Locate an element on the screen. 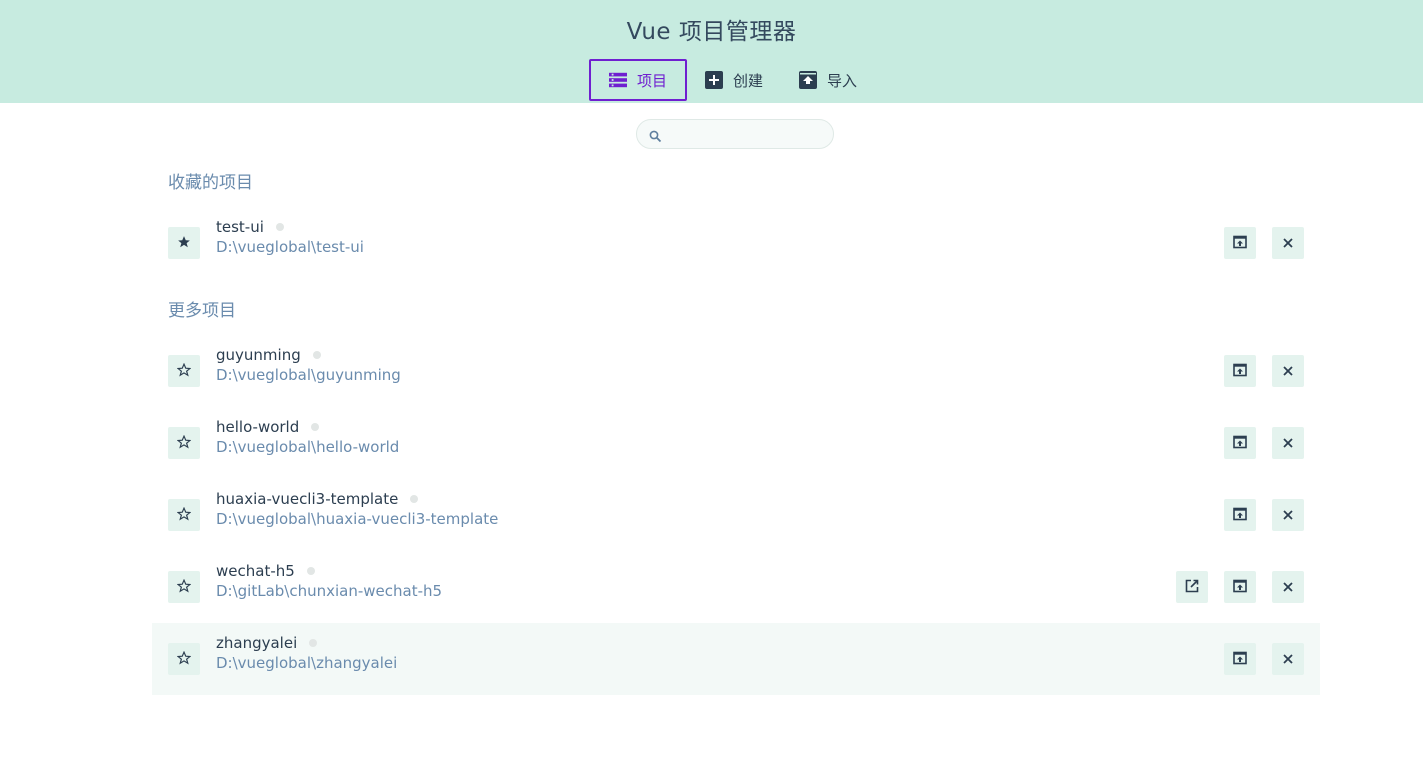 Image resolution: width=1423 pixels, height=772 pixels. project-name-text: guyunming is located at coordinates (258, 355).